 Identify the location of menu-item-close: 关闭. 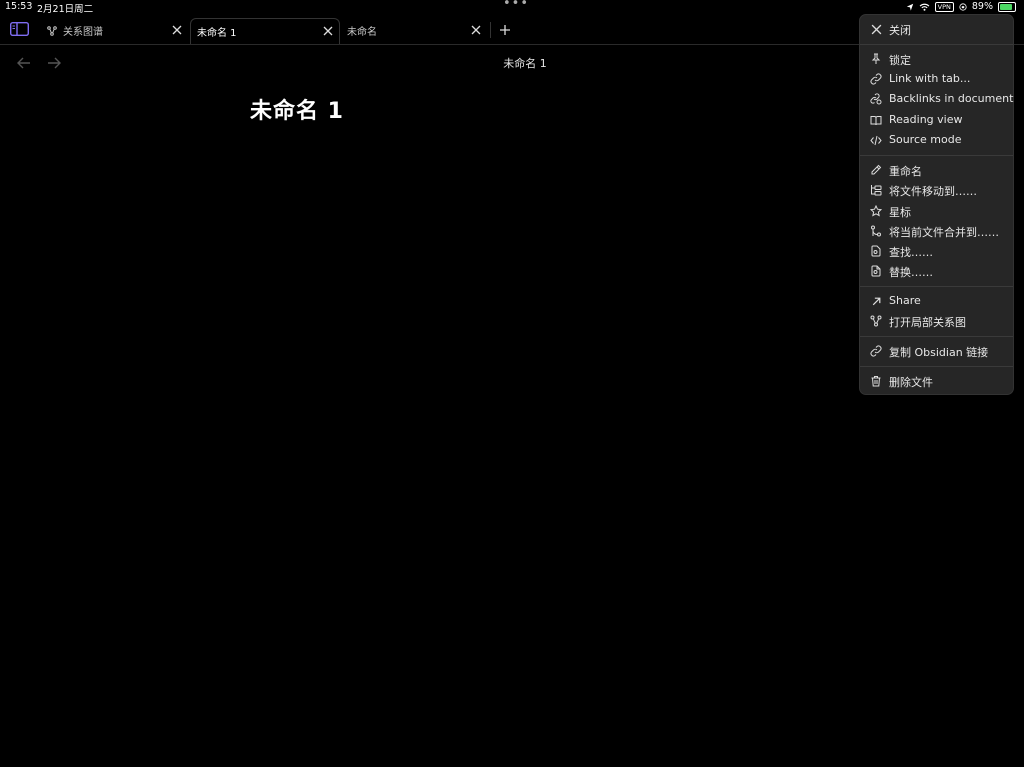
(936, 29).